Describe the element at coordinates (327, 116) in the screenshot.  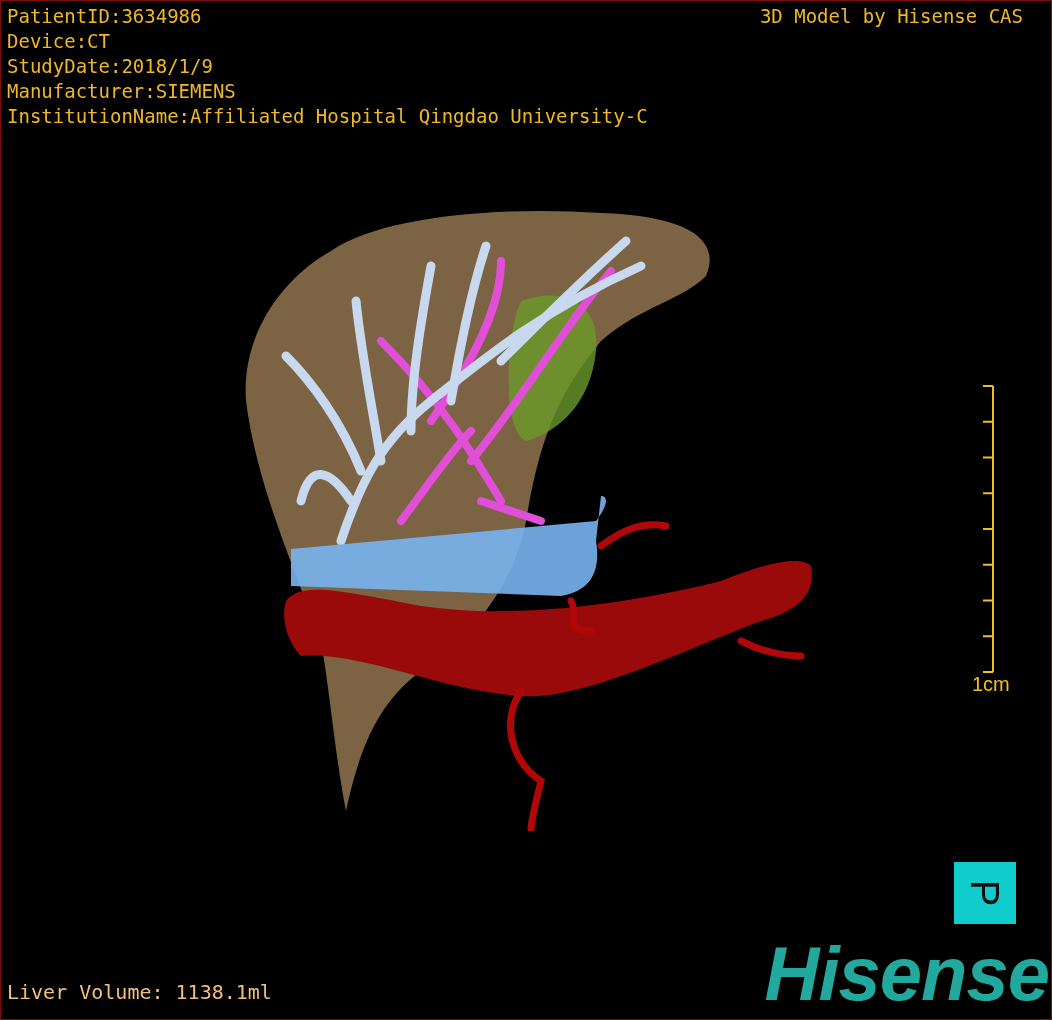
I see `patient-info-text: InstitutionName:Affiliated Hospital Qingdao University-C` at that location.